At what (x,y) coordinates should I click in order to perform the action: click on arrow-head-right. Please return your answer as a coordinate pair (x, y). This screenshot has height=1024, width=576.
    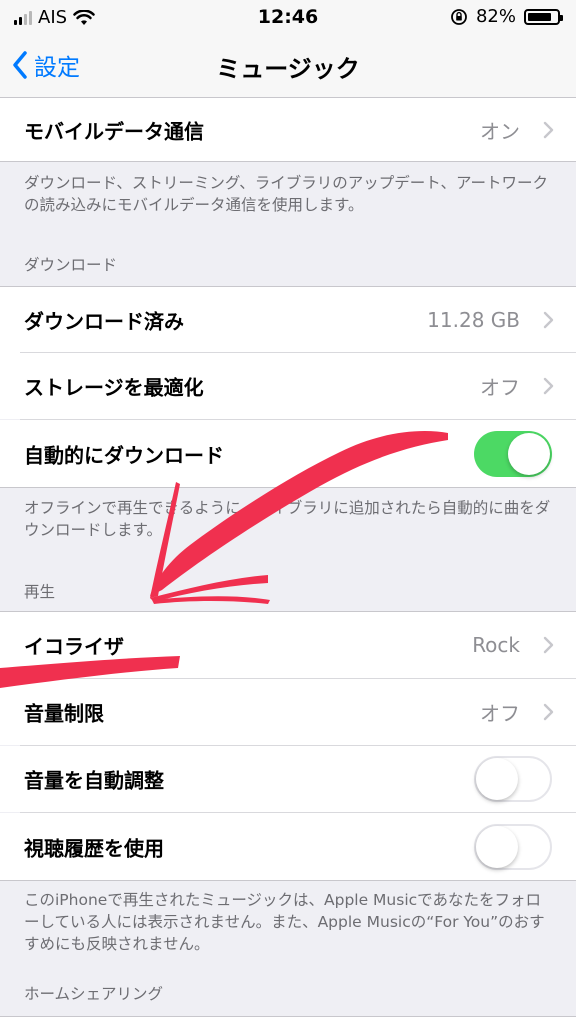
    Looking at the image, I should click on (209, 588).